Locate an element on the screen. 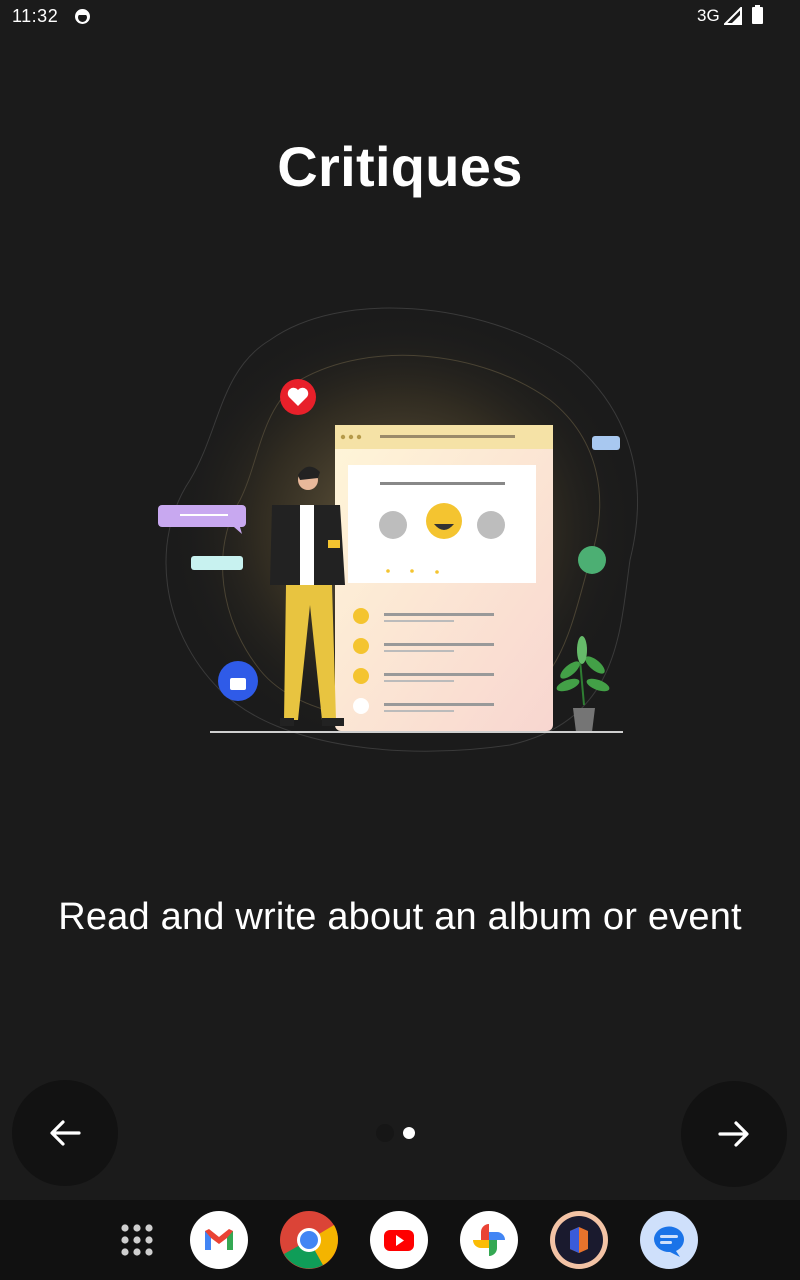  chat-bubble-blue is located at coordinates (606, 443).